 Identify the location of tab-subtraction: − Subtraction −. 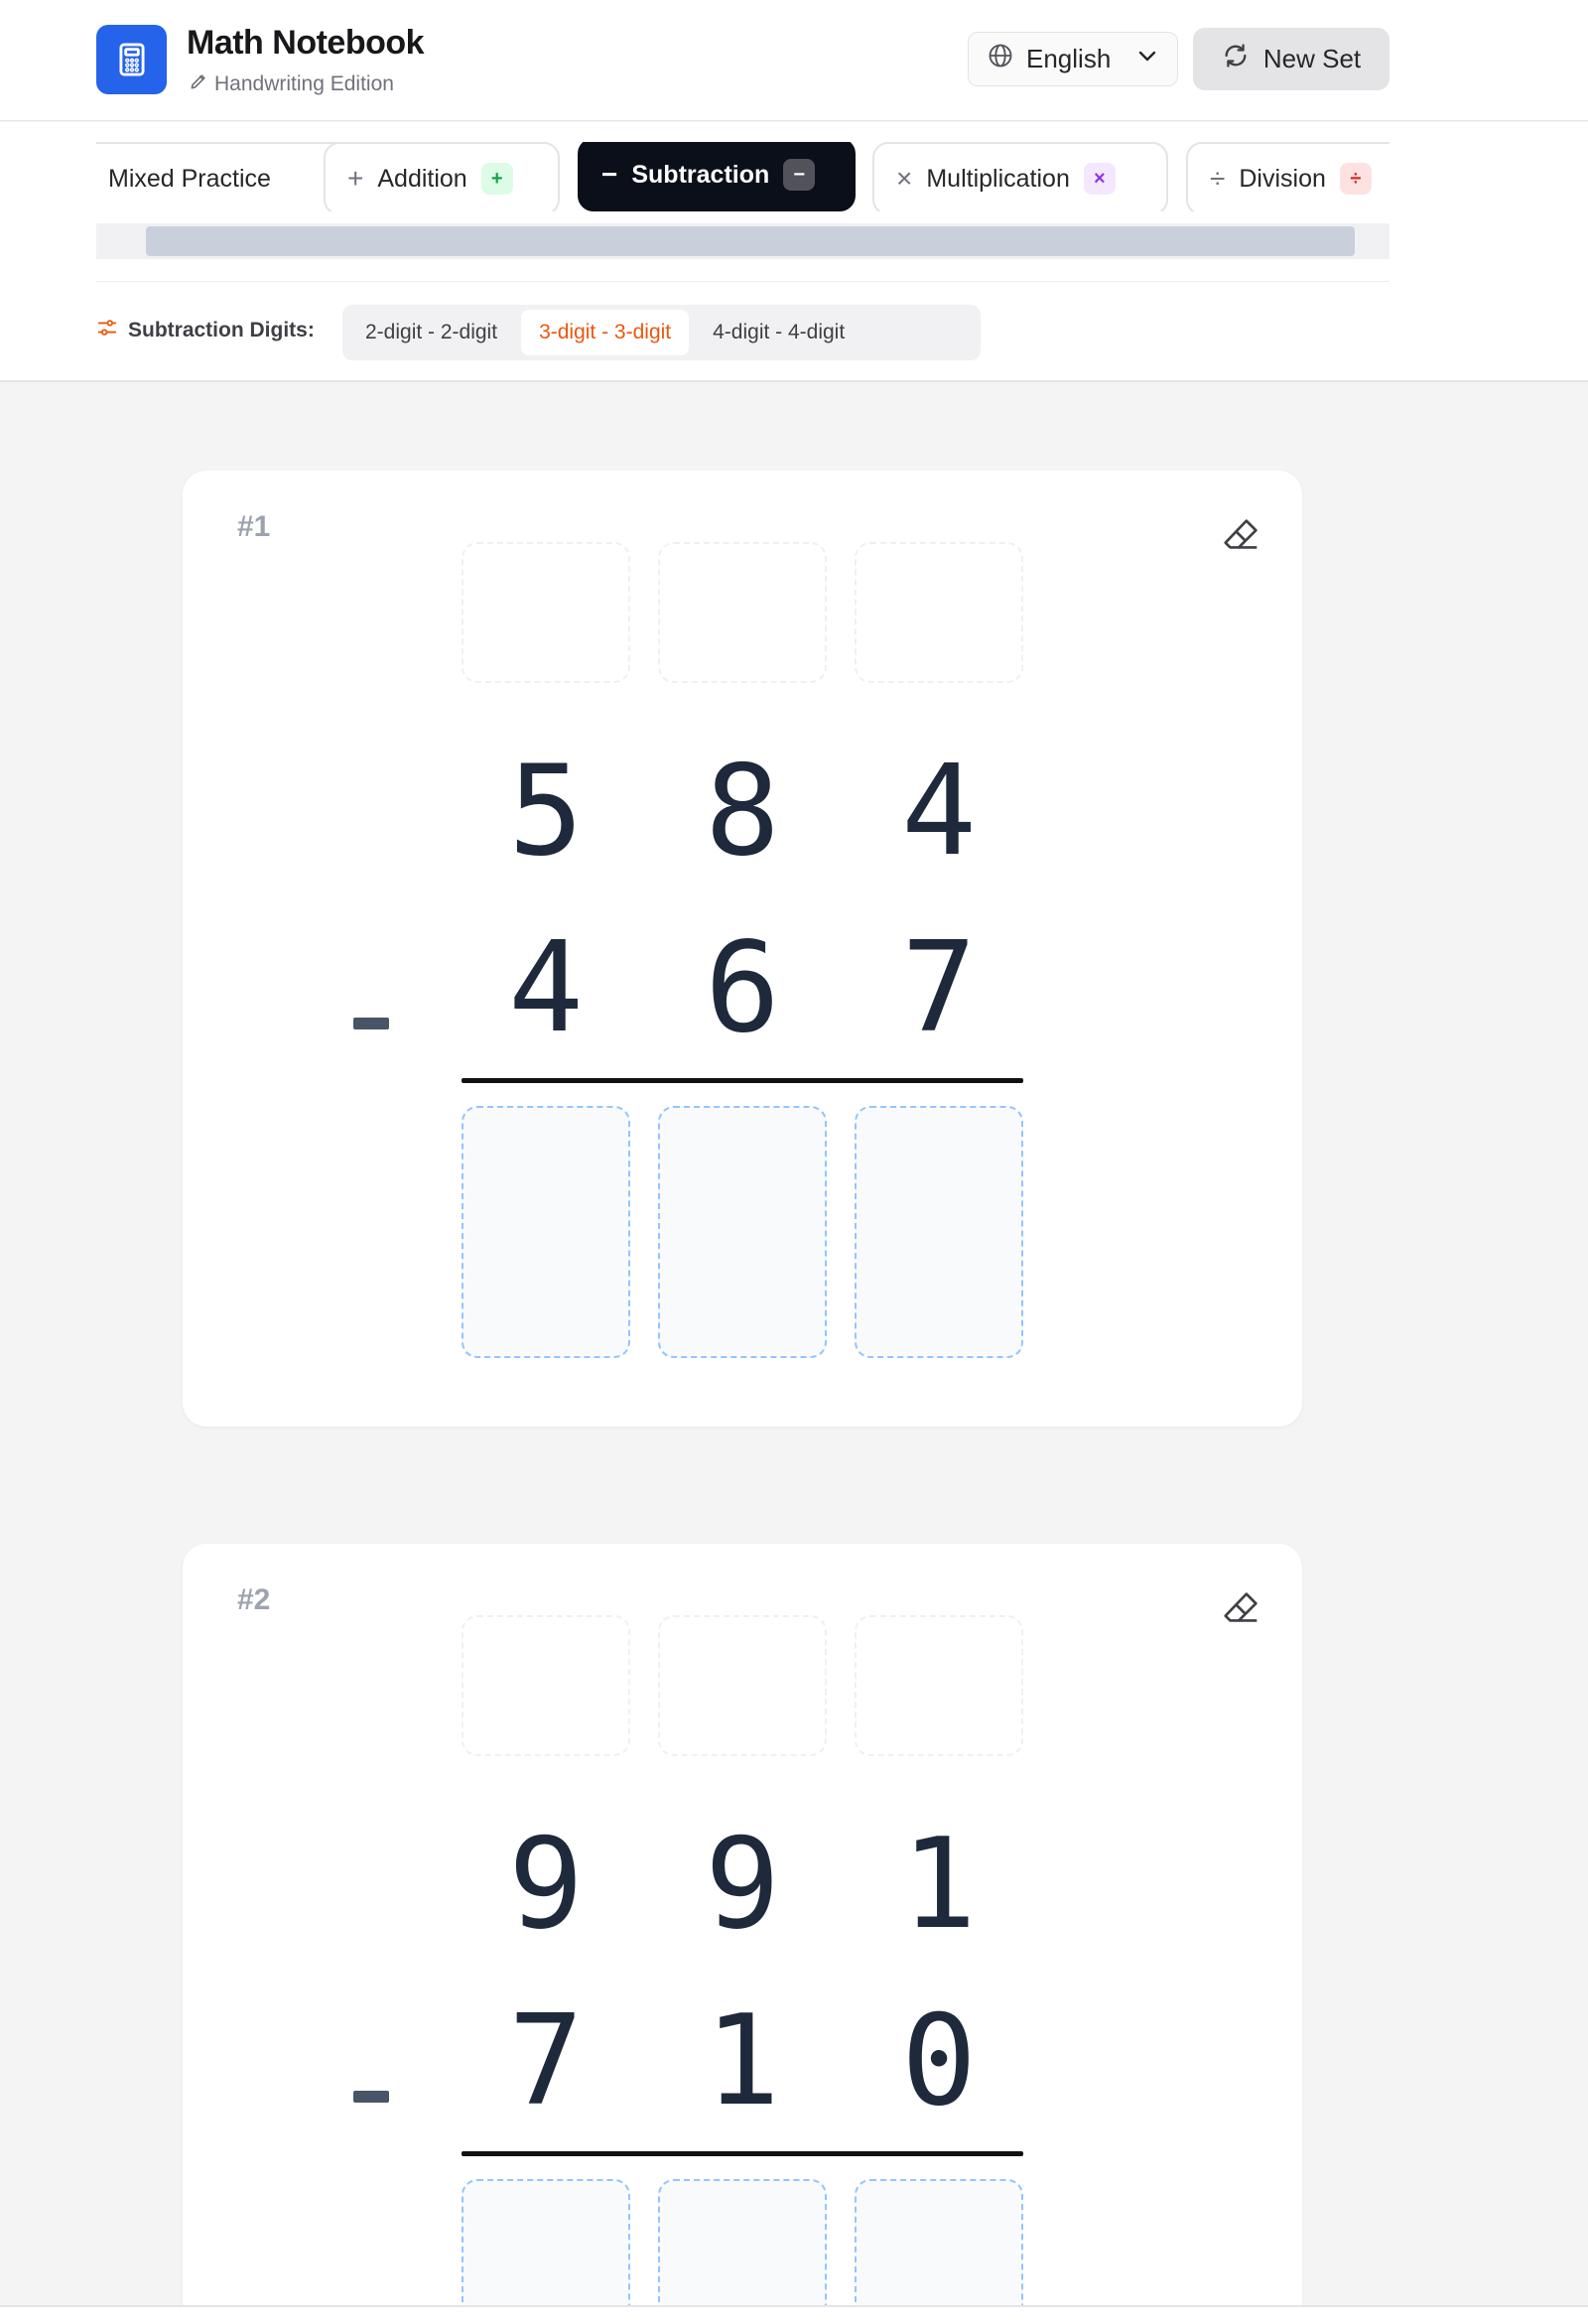
(717, 177).